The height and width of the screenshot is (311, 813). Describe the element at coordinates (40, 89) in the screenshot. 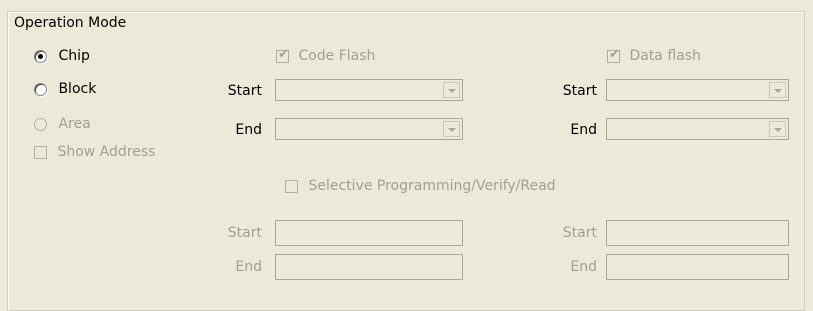

I see `block-radio` at that location.